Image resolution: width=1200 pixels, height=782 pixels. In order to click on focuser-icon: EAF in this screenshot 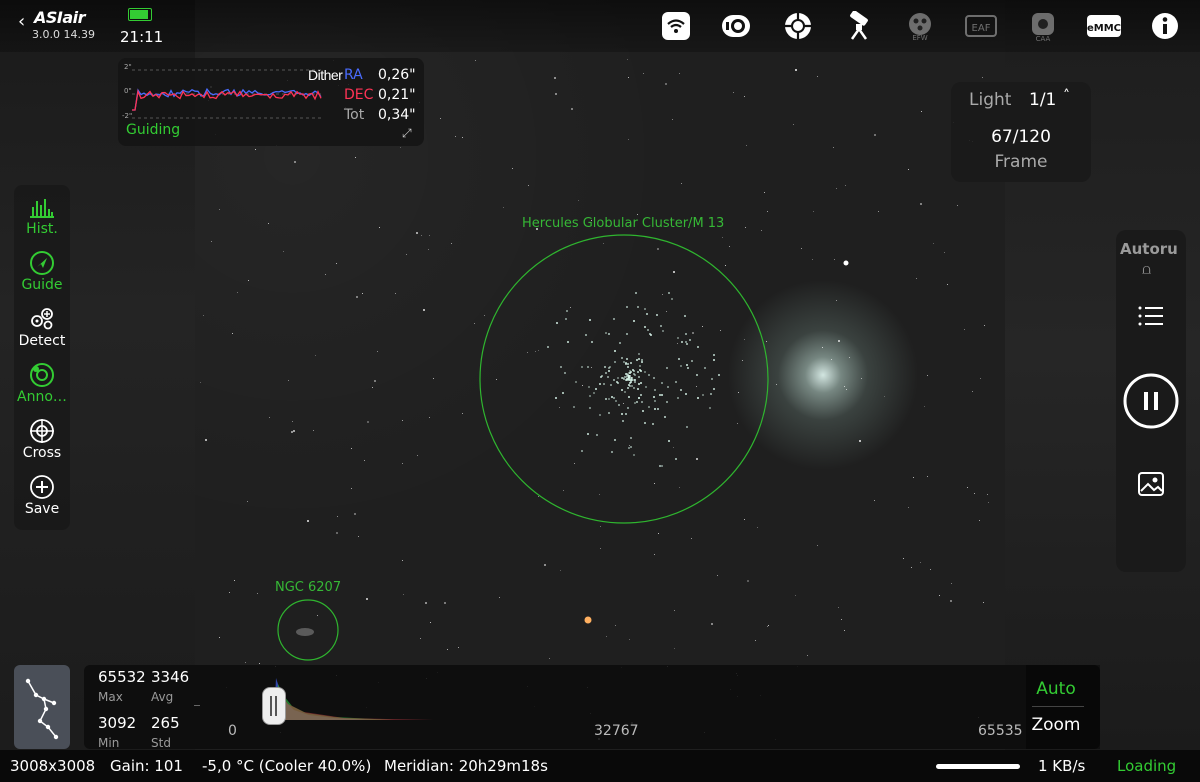, I will do `click(981, 26)`.